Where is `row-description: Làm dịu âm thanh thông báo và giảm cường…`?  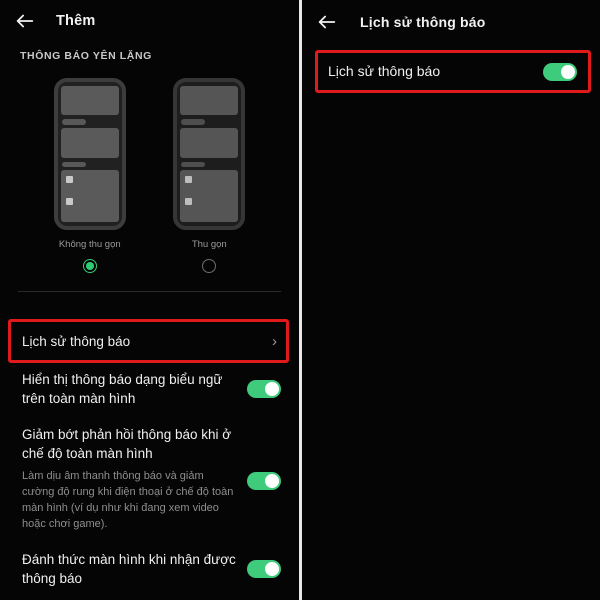
row-description: Làm dịu âm thanh thông báo và giảm cường… is located at coordinates (128, 500).